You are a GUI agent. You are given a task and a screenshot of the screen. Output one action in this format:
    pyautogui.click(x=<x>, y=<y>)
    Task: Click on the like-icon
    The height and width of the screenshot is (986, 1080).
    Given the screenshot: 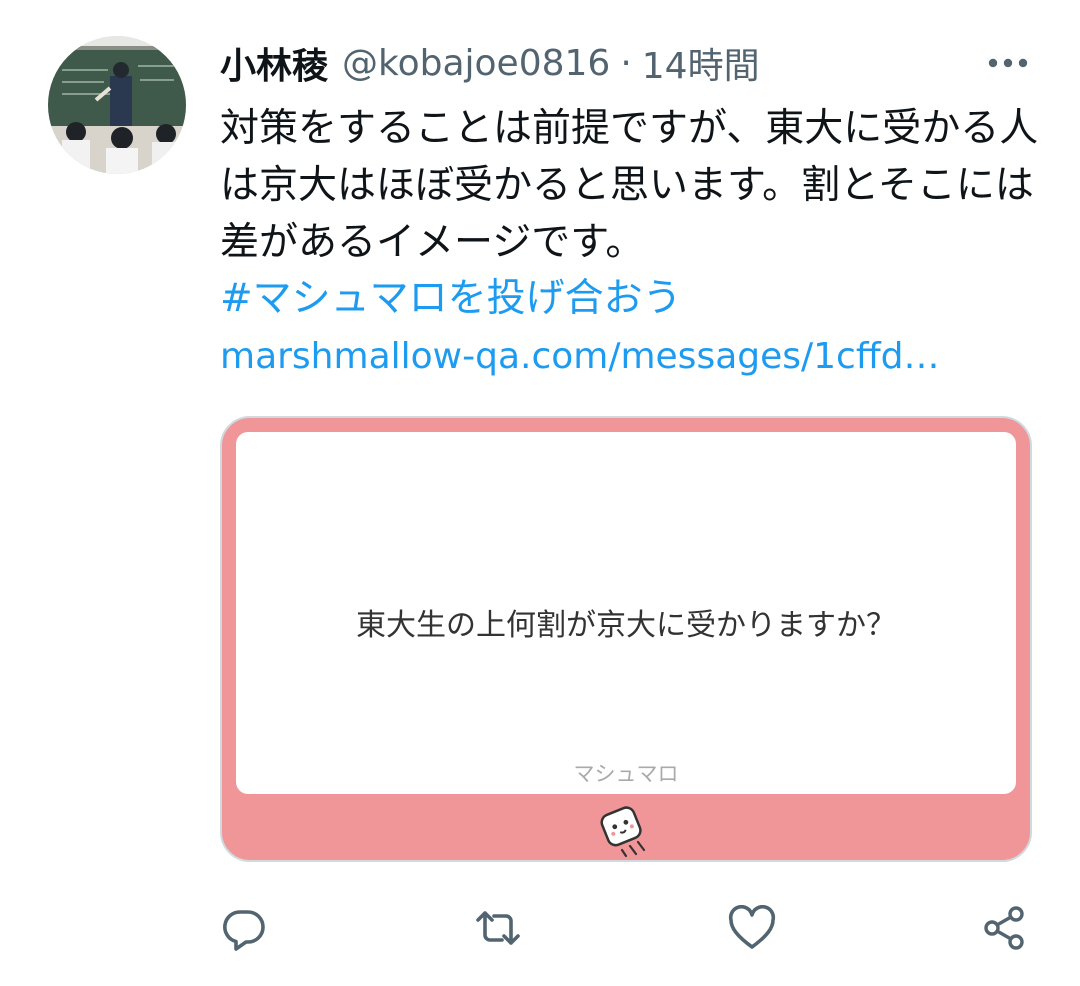 What is the action you would take?
    pyautogui.click(x=752, y=927)
    